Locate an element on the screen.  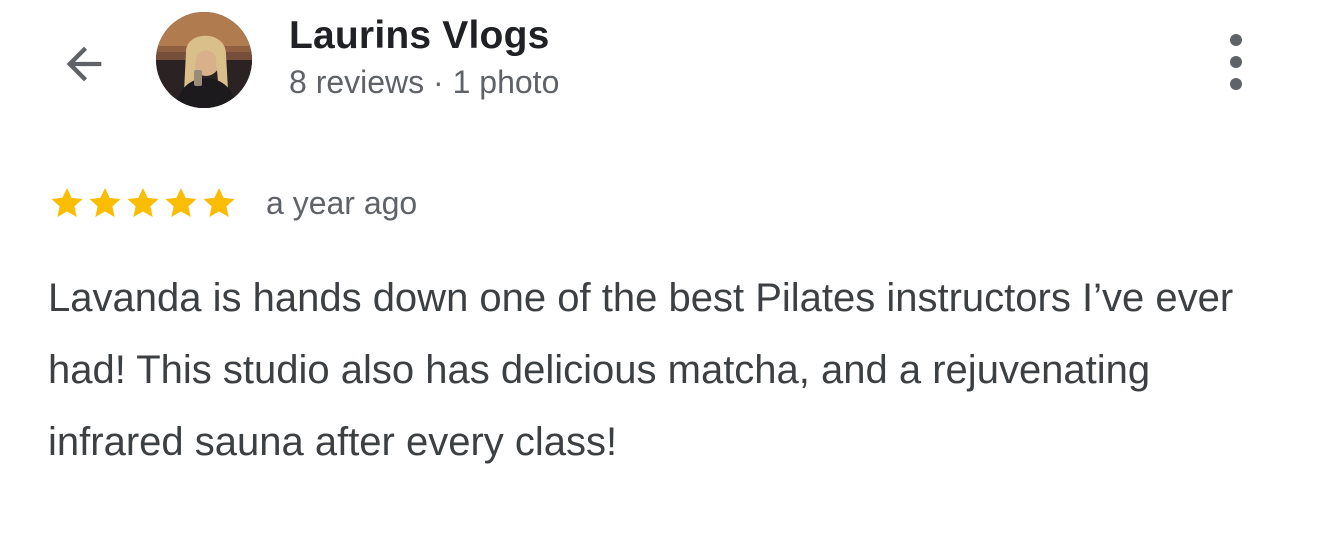
rating-row: a year ago is located at coordinates (232, 203).